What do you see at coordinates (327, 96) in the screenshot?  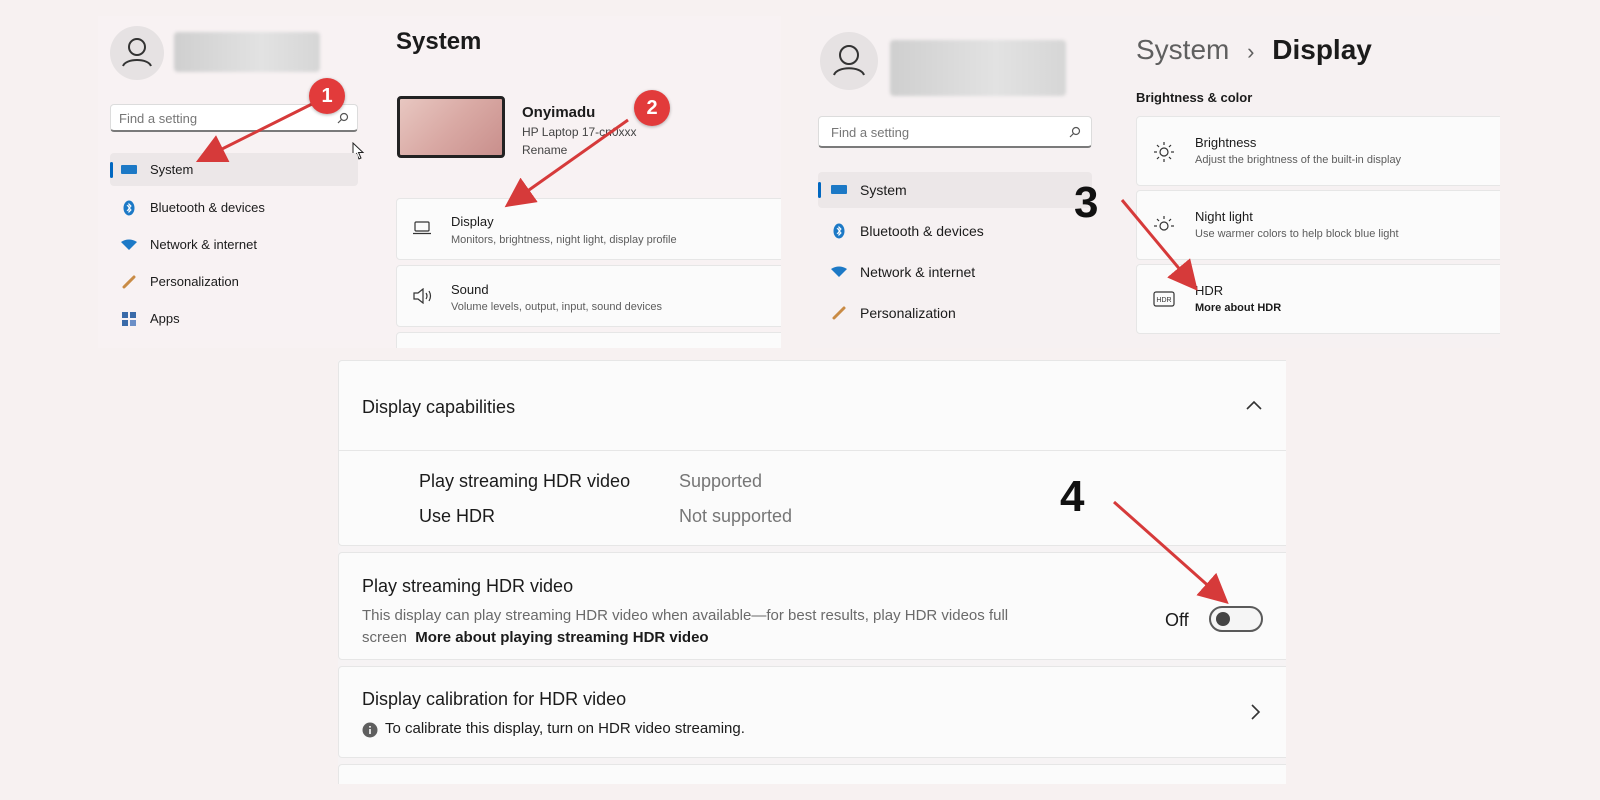 I see `step-badge-1: 1` at bounding box center [327, 96].